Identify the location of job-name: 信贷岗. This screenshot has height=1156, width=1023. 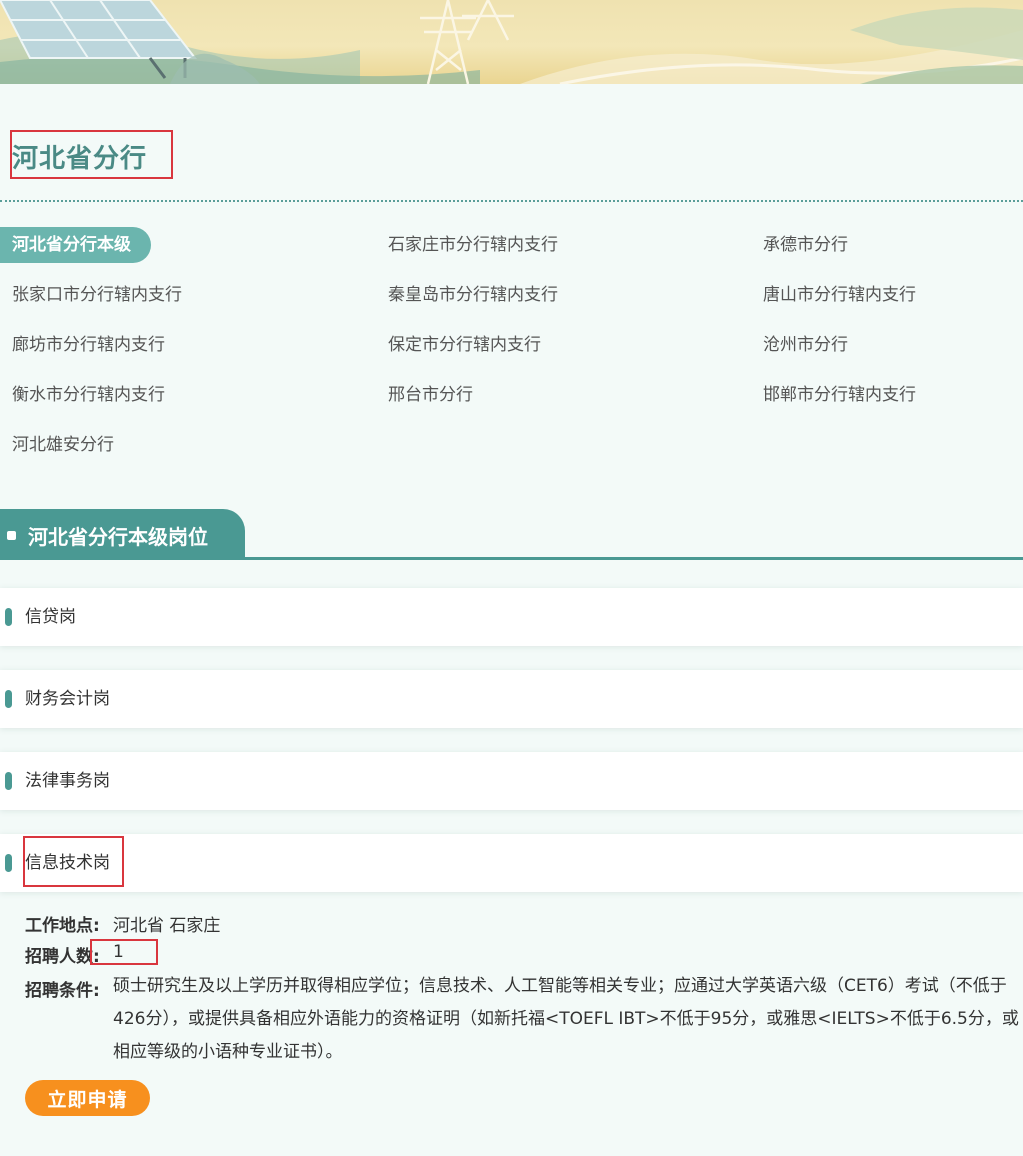
(50, 617).